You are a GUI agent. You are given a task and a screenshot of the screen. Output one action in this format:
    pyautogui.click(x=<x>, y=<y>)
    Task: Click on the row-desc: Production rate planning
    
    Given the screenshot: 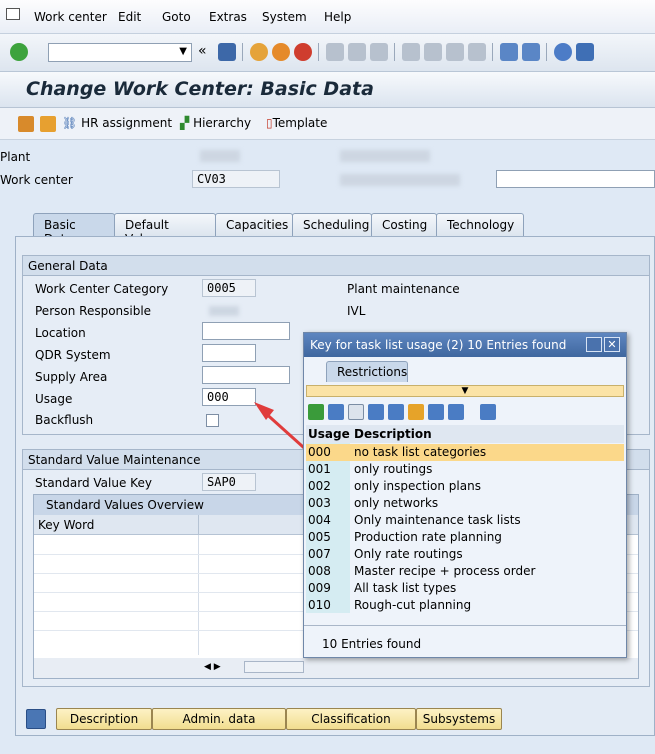 What is the action you would take?
    pyautogui.click(x=428, y=537)
    